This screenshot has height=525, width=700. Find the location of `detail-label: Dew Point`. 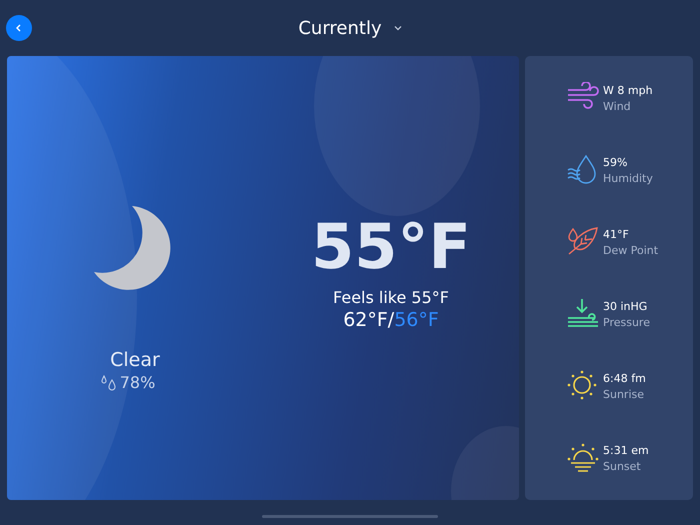

detail-label: Dew Point is located at coordinates (630, 250).